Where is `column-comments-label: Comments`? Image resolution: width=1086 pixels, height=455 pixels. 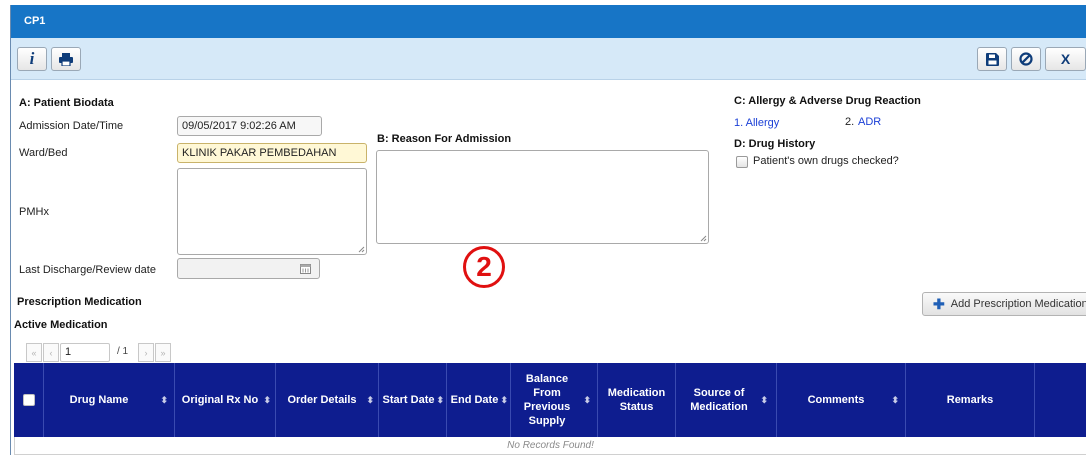 column-comments-label: Comments is located at coordinates (836, 400).